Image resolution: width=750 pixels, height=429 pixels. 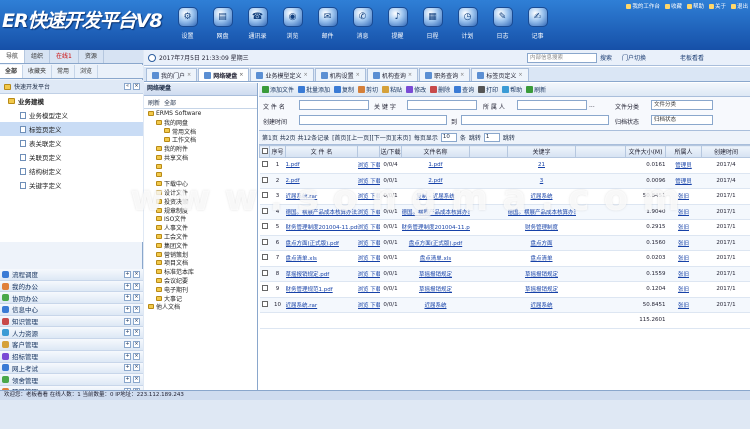 What do you see at coordinates (717, 6) in the screenshot?
I see `top-link-3: 关于` at bounding box center [717, 6].